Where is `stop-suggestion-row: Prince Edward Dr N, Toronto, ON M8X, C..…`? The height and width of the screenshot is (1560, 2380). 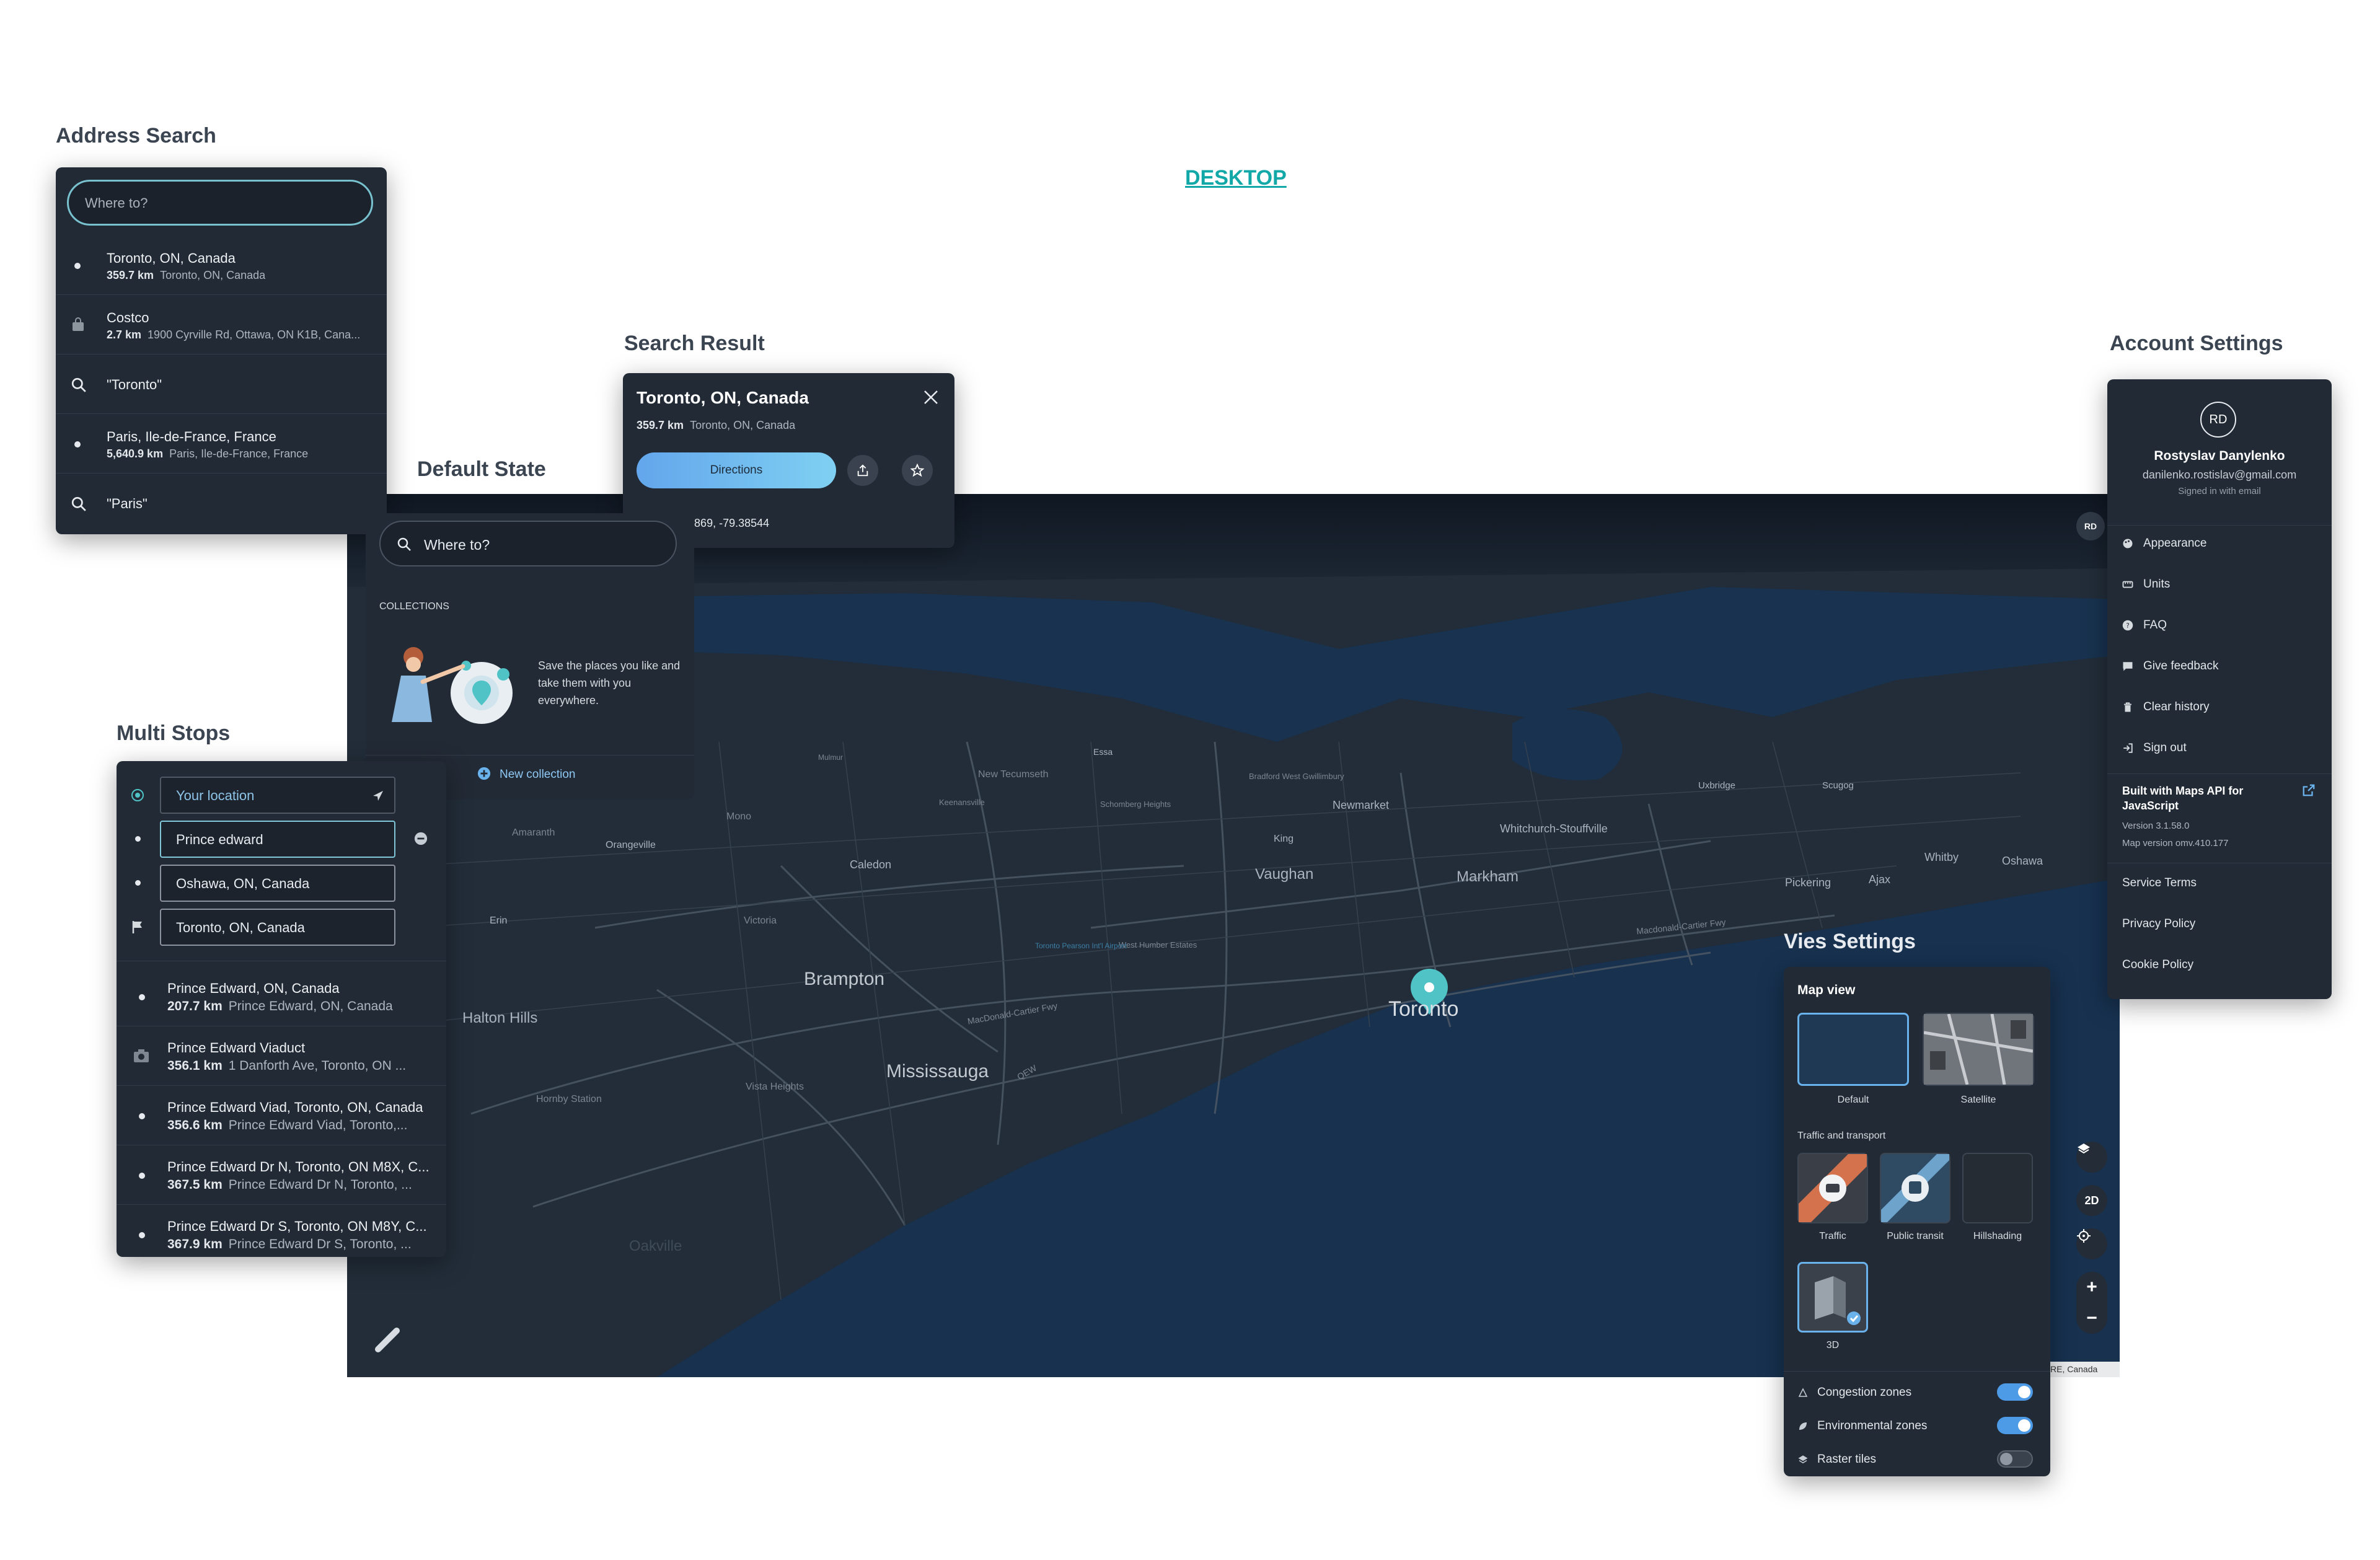
stop-suggestion-row: Prince Edward Dr N, Toronto, ON M8X, C..… is located at coordinates (281, 1175).